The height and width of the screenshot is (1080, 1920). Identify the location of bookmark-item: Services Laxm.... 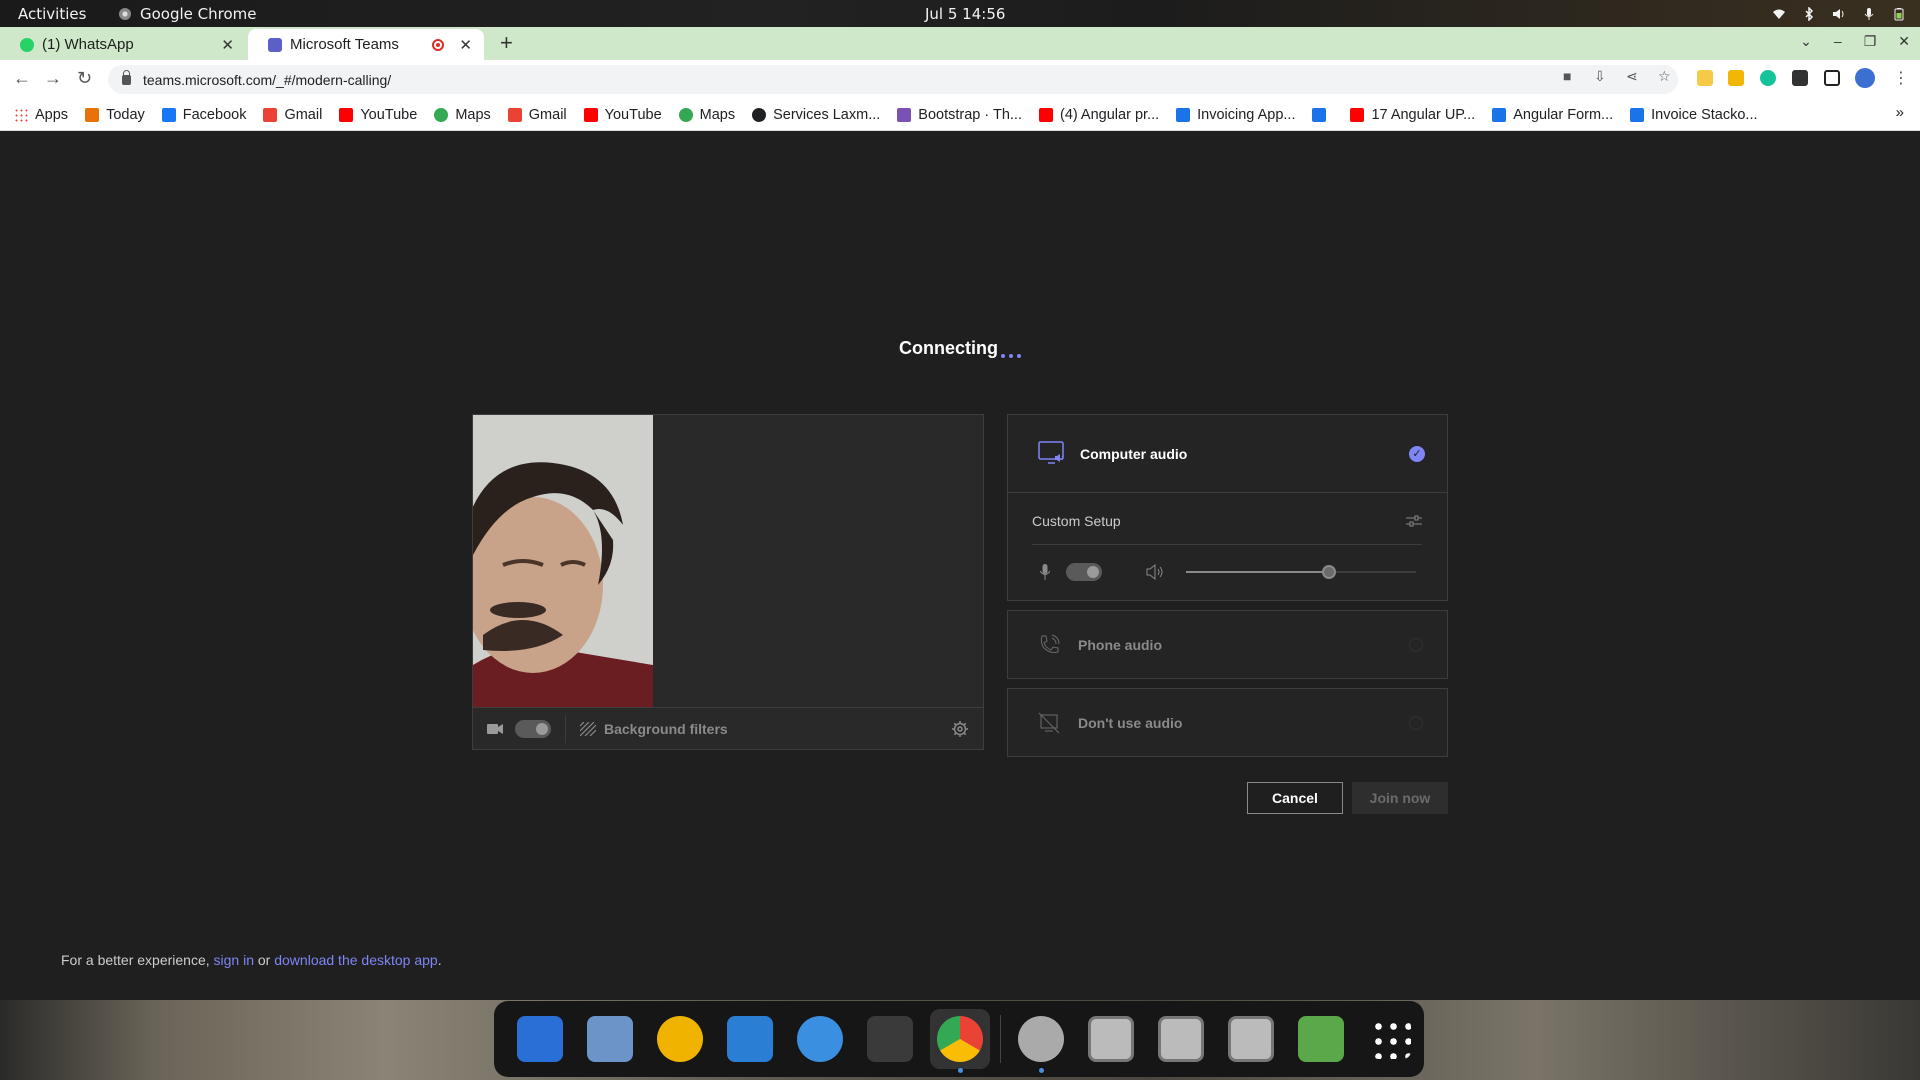
(816, 115).